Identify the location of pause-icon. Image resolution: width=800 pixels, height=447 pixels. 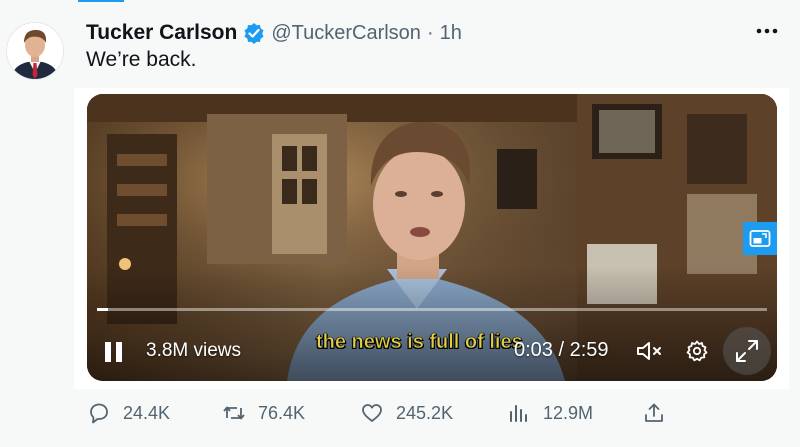
(116, 352).